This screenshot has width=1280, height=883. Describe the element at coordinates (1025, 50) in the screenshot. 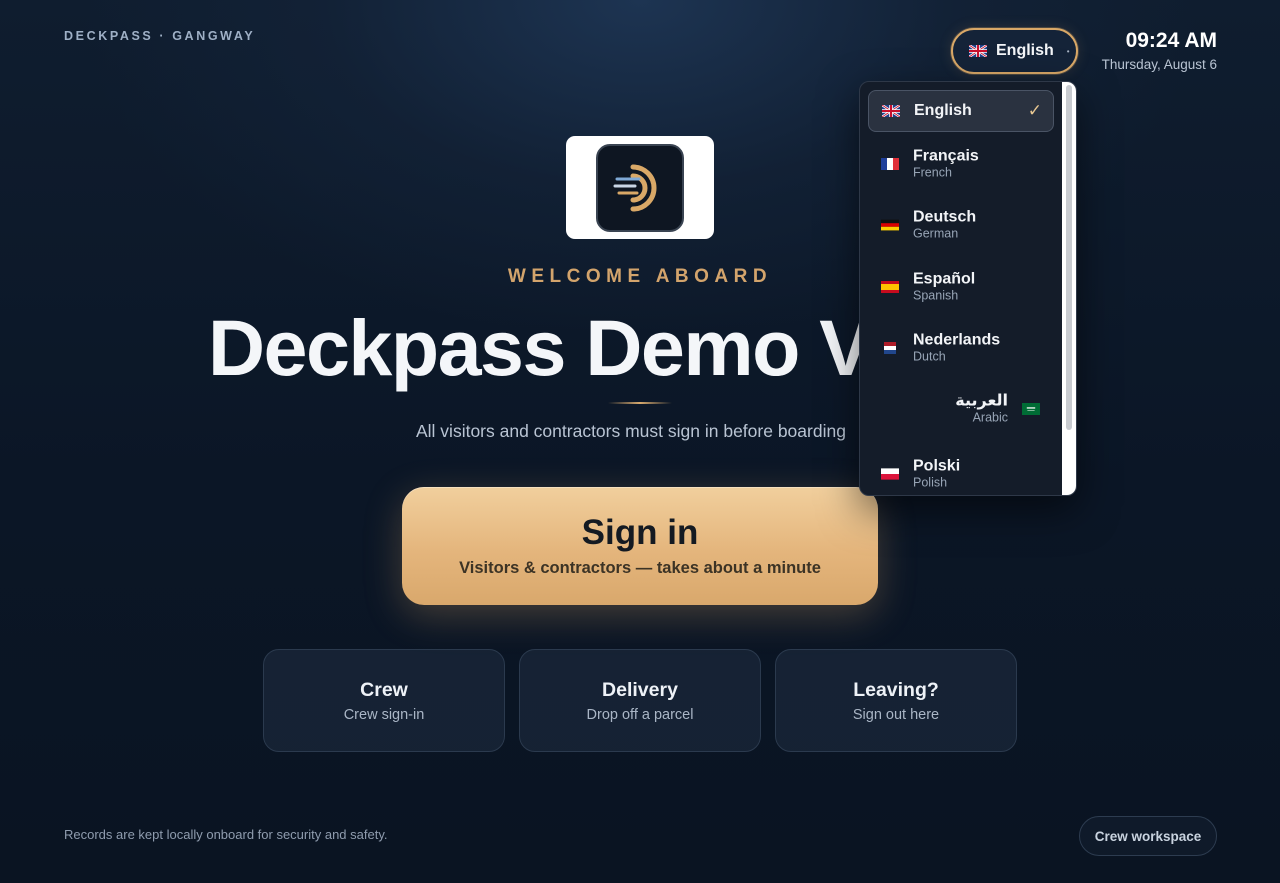

I see `language-selector-label: English` at that location.